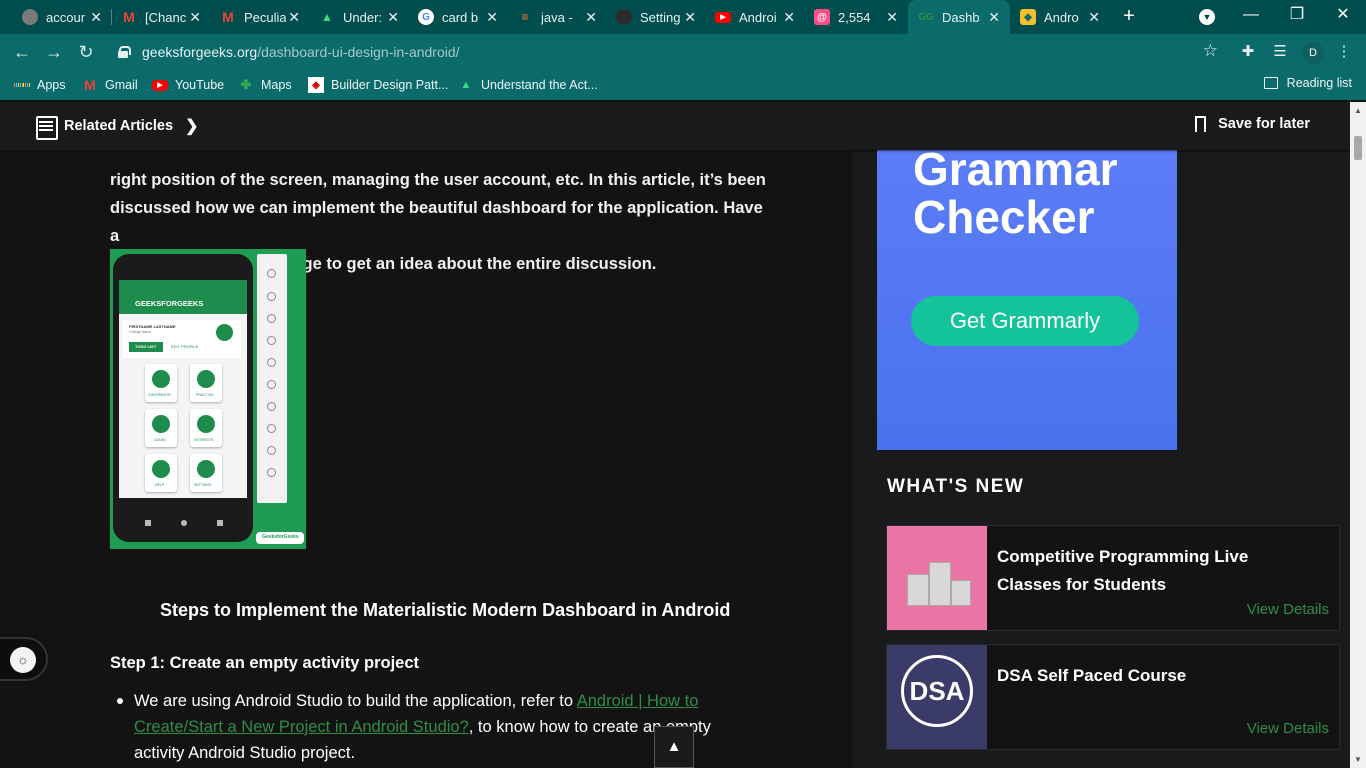  Describe the element at coordinates (117, 128) in the screenshot. I see `related-articles-button: Related Articles ❯` at that location.